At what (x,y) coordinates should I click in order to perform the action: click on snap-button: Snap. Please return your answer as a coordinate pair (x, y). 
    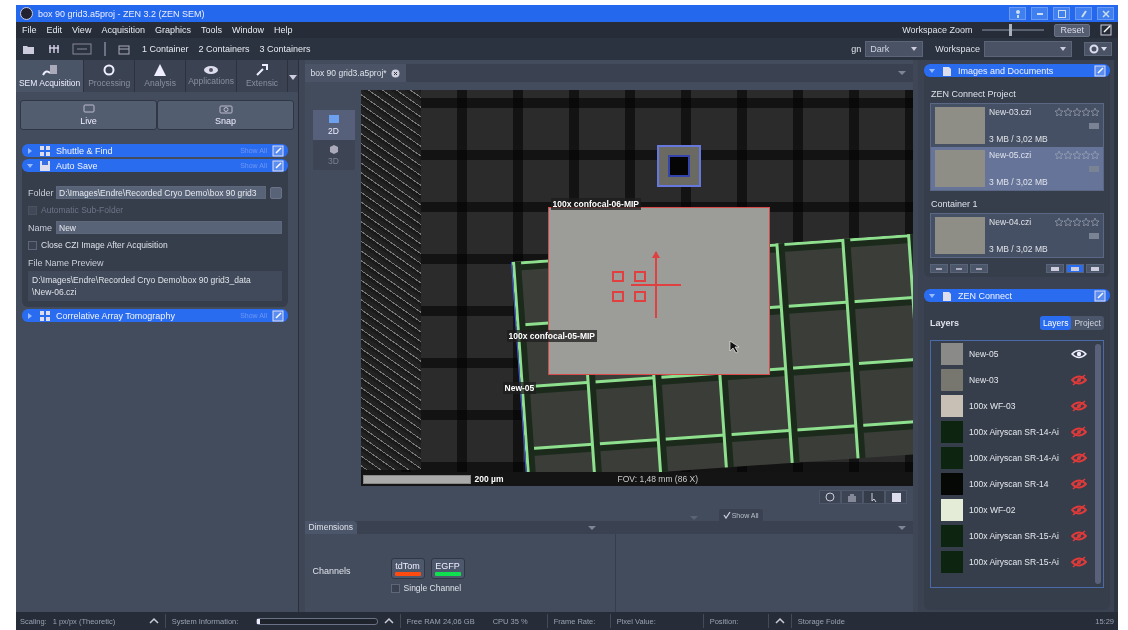
    Looking at the image, I should click on (225, 115).